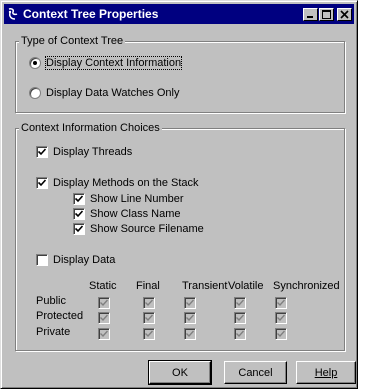  I want to click on modifier-checkbox-public-final, so click(149, 303).